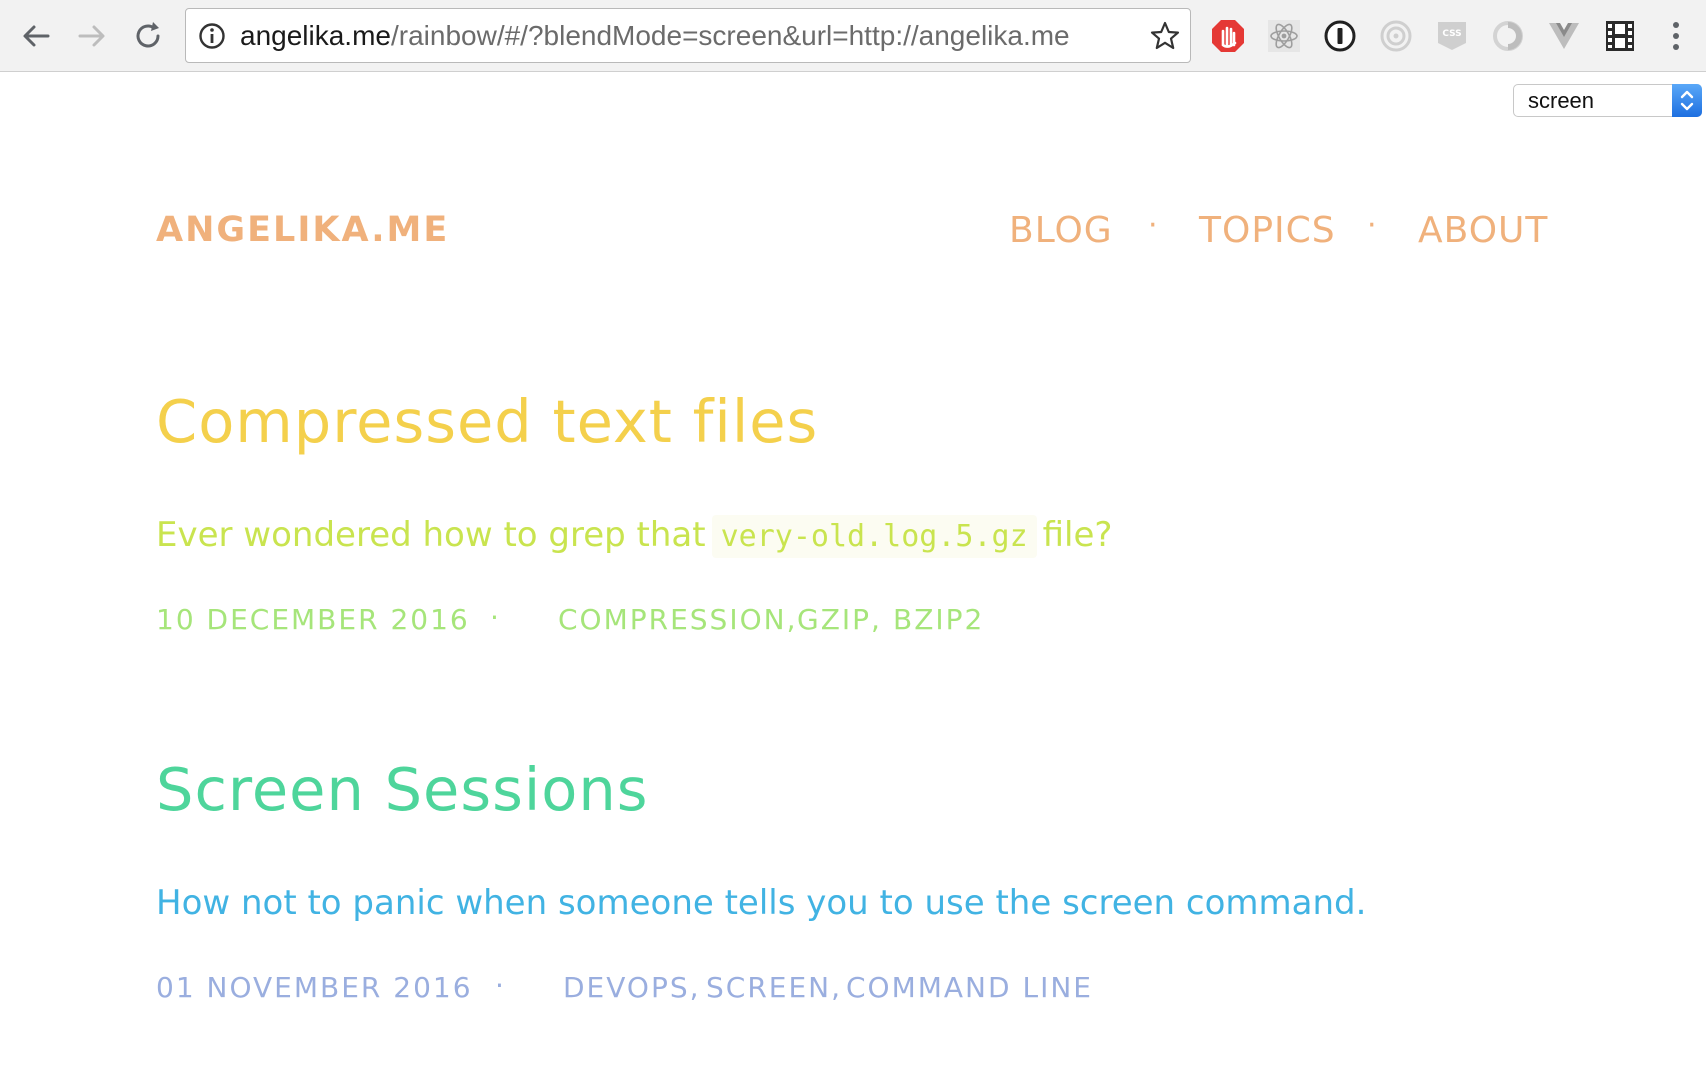  What do you see at coordinates (1077, 535) in the screenshot?
I see `subtitle-text: file?` at bounding box center [1077, 535].